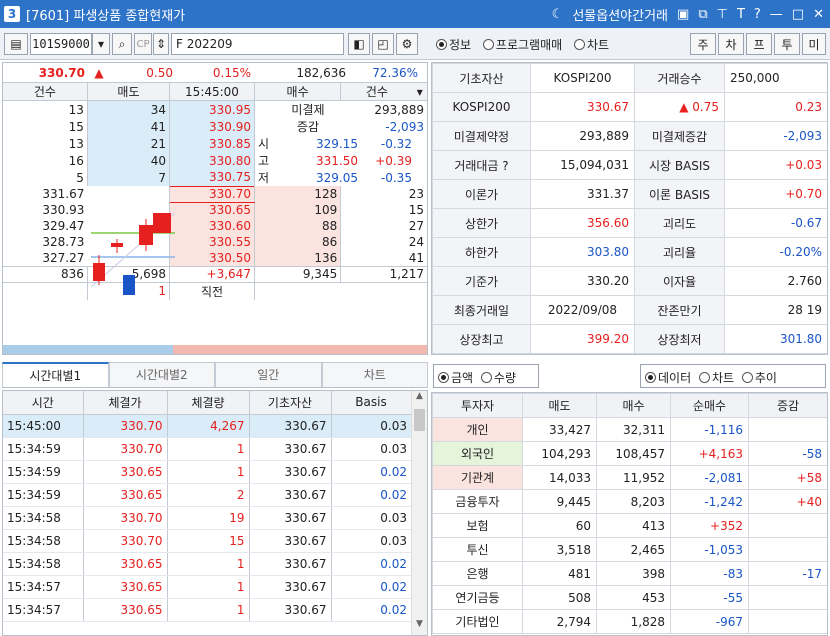  Describe the element at coordinates (455, 378) in the screenshot. I see `radio-amount: 금액` at that location.